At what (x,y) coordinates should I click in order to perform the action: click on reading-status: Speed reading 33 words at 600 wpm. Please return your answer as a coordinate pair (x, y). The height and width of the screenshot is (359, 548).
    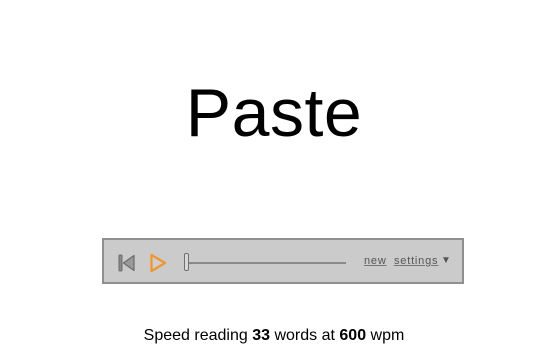
    Looking at the image, I should click on (274, 336).